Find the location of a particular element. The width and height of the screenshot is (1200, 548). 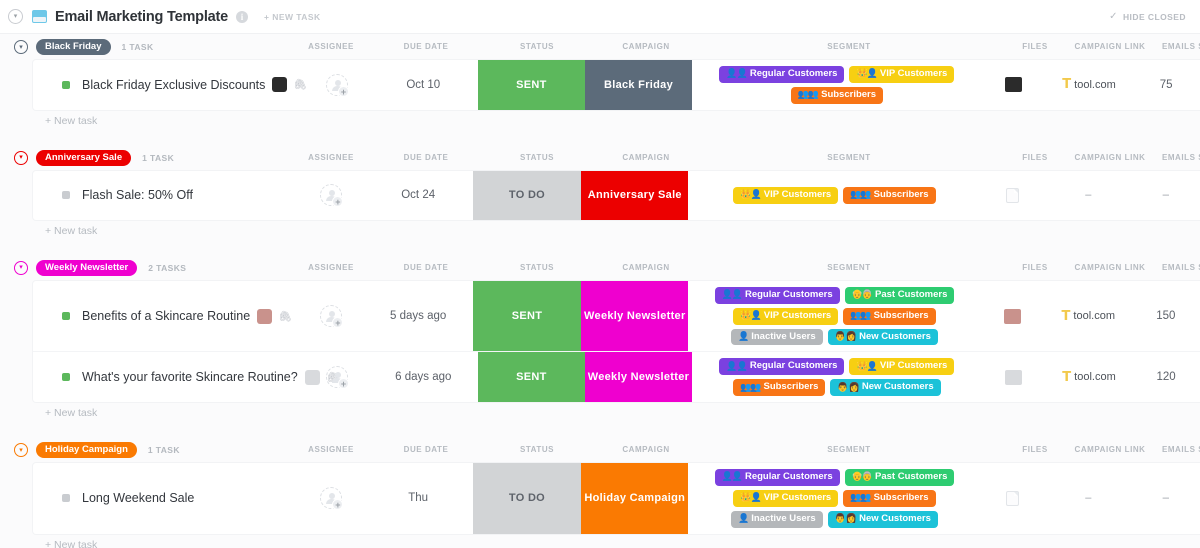

segment-tag: 👥👥 Subscribers is located at coordinates (837, 95).